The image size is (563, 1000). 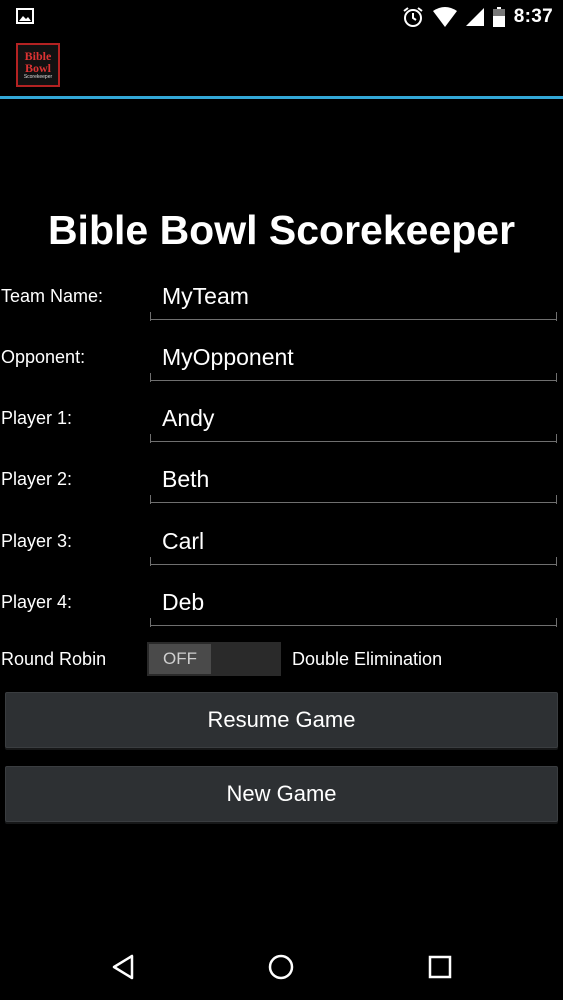 What do you see at coordinates (474, 17) in the screenshot?
I see `signal-icon` at bounding box center [474, 17].